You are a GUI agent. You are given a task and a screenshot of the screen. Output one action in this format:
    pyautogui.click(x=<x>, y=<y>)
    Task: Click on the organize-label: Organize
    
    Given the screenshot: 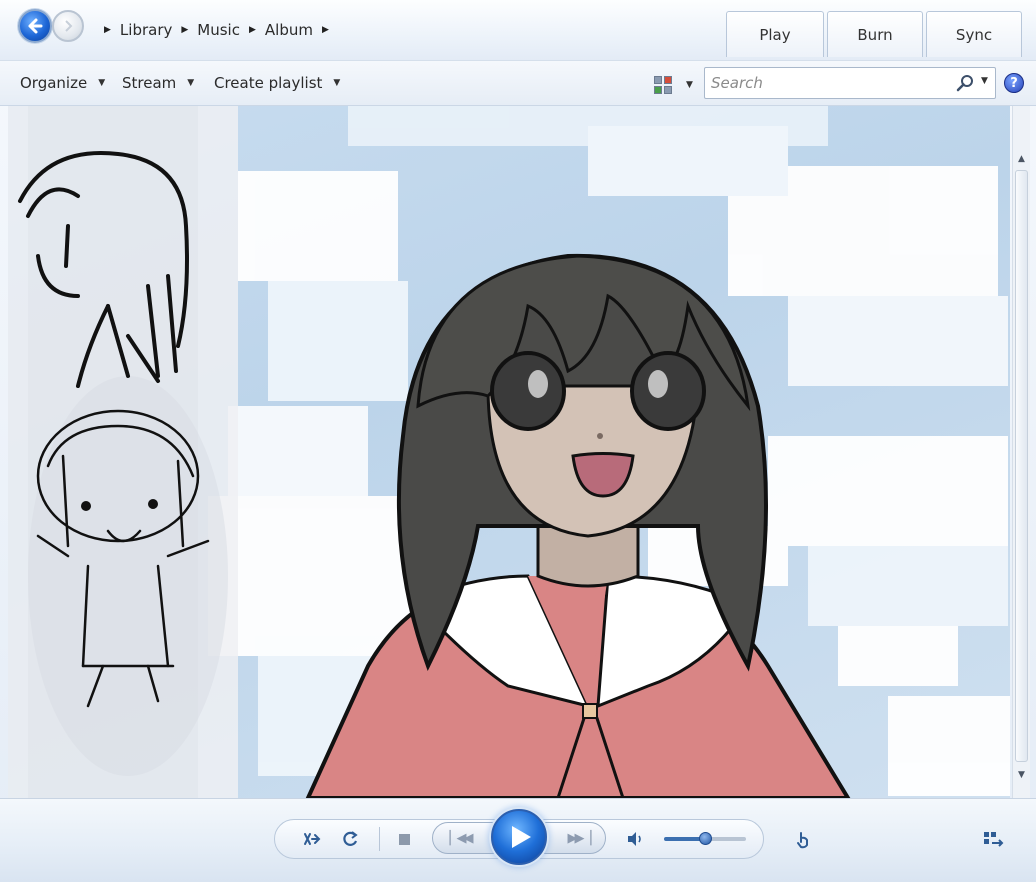 What is the action you would take?
    pyautogui.click(x=54, y=83)
    